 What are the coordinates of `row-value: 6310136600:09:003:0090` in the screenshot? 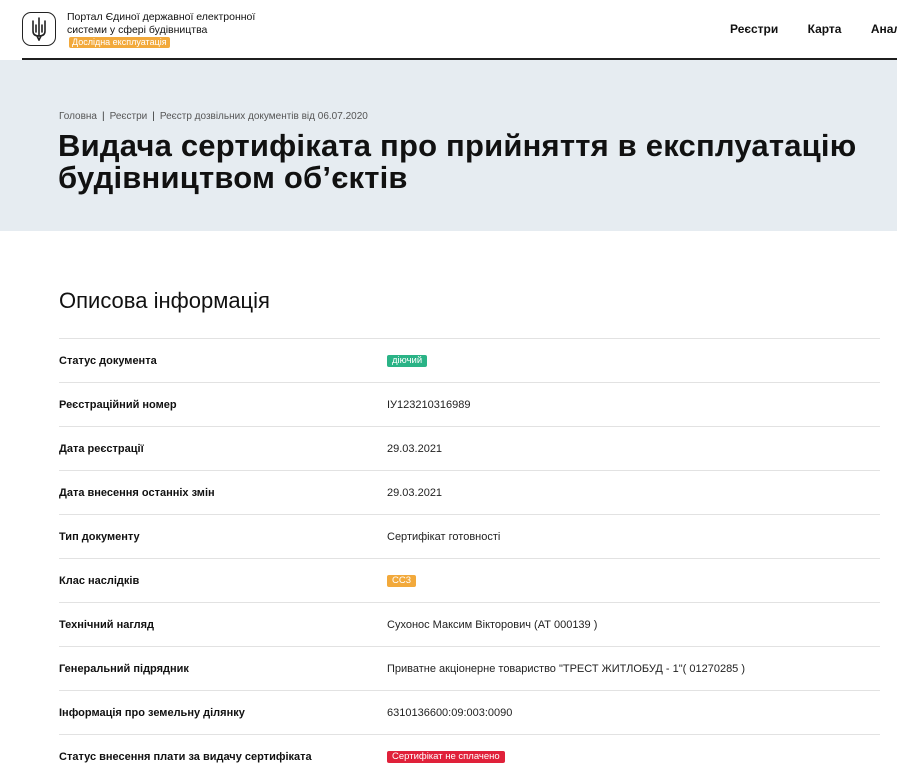 It's located at (450, 712).